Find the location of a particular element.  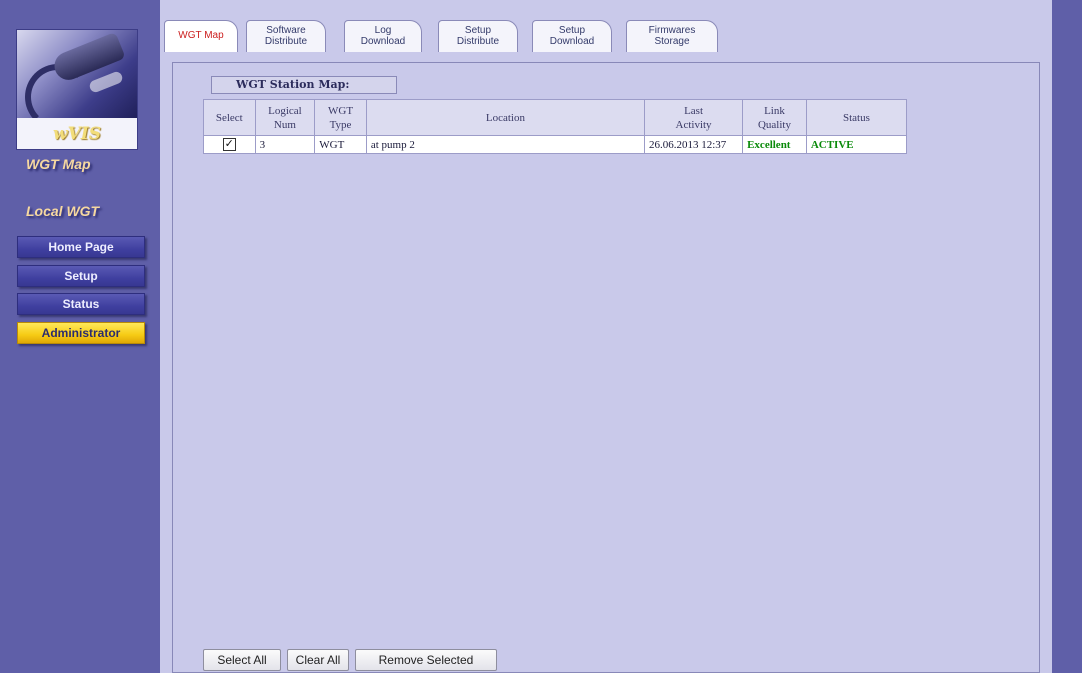

sidebar-button-setup: Setup is located at coordinates (81, 276).